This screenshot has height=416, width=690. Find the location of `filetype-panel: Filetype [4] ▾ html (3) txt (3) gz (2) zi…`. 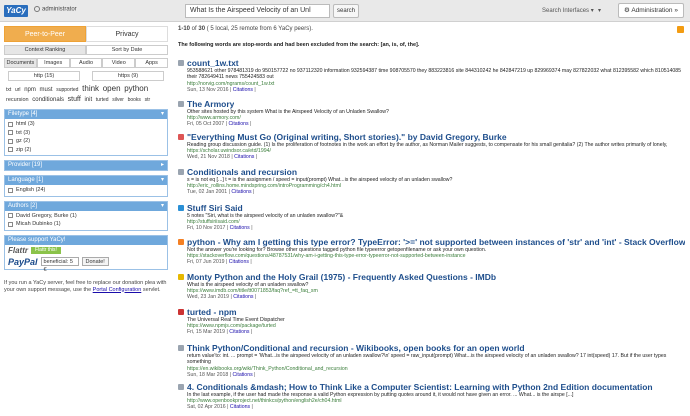

filetype-panel: Filetype [4] ▾ html (3) txt (3) gz (2) zi… is located at coordinates (86, 132).